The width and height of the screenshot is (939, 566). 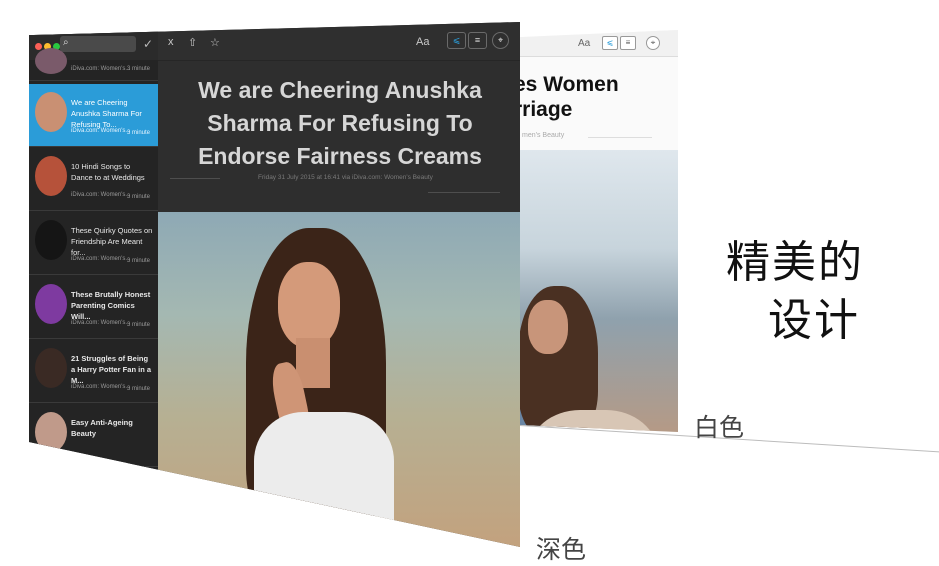 I want to click on list-item: iDiva.com: Women's... 3 minute, so click(x=93, y=61).